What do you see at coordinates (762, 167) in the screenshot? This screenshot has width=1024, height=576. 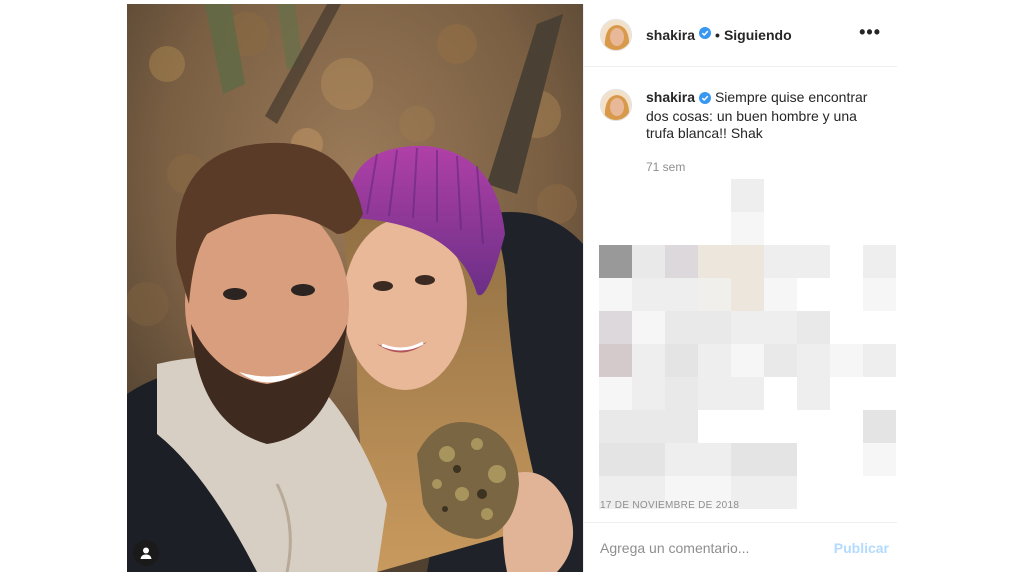 I see `caption-timestamp: 71 sem` at bounding box center [762, 167].